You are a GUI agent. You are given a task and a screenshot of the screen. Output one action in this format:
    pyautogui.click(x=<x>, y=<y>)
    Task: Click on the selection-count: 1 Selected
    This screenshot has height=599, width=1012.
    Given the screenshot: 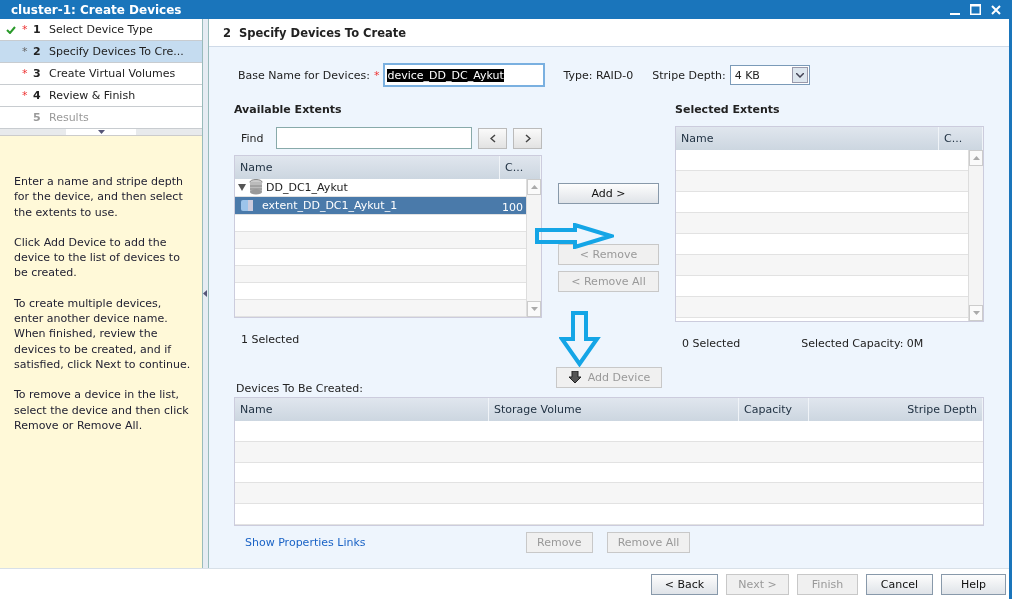 What is the action you would take?
    pyautogui.click(x=270, y=339)
    